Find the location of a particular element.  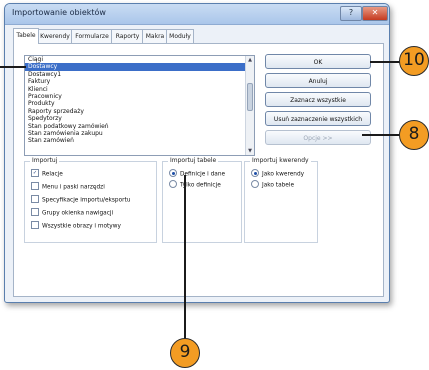

list-item: Dostawcy is located at coordinates (139, 67).